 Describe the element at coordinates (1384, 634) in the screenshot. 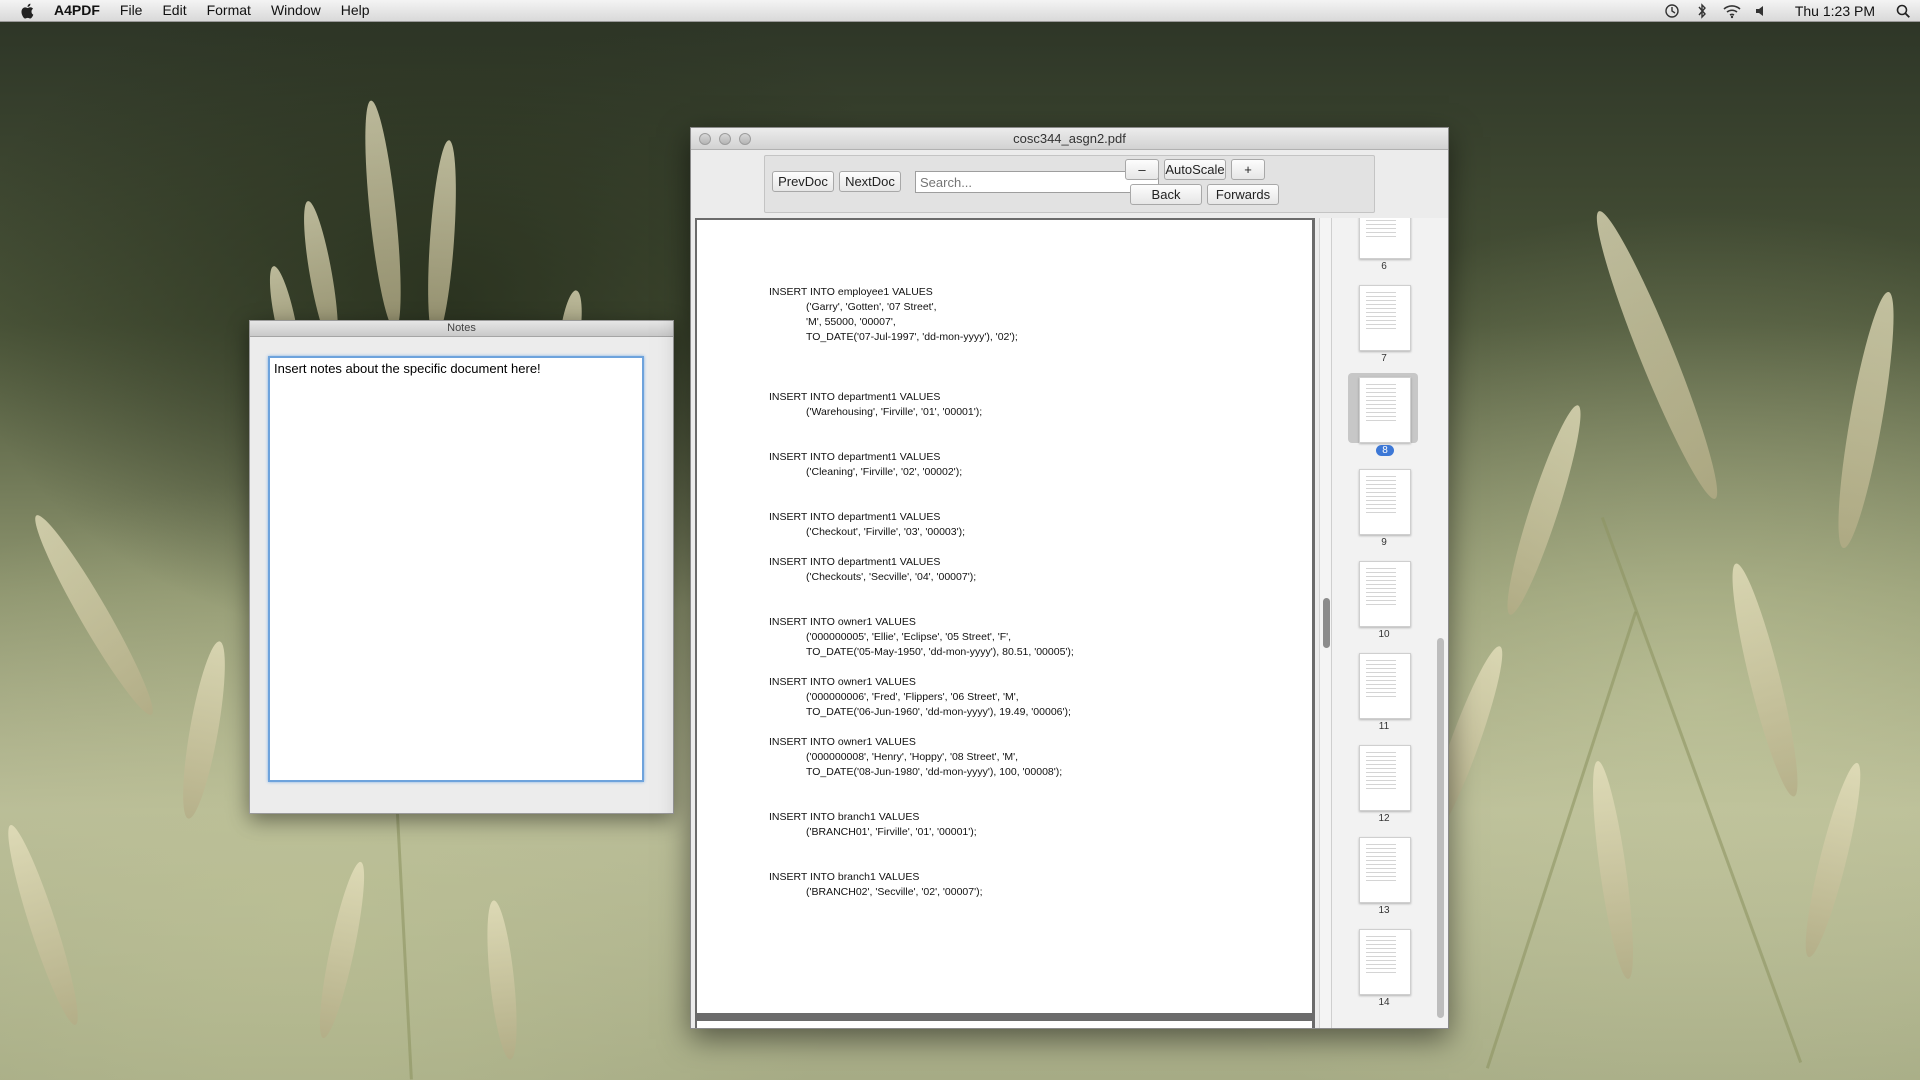

I see `page-thumbnail-label: 10` at that location.